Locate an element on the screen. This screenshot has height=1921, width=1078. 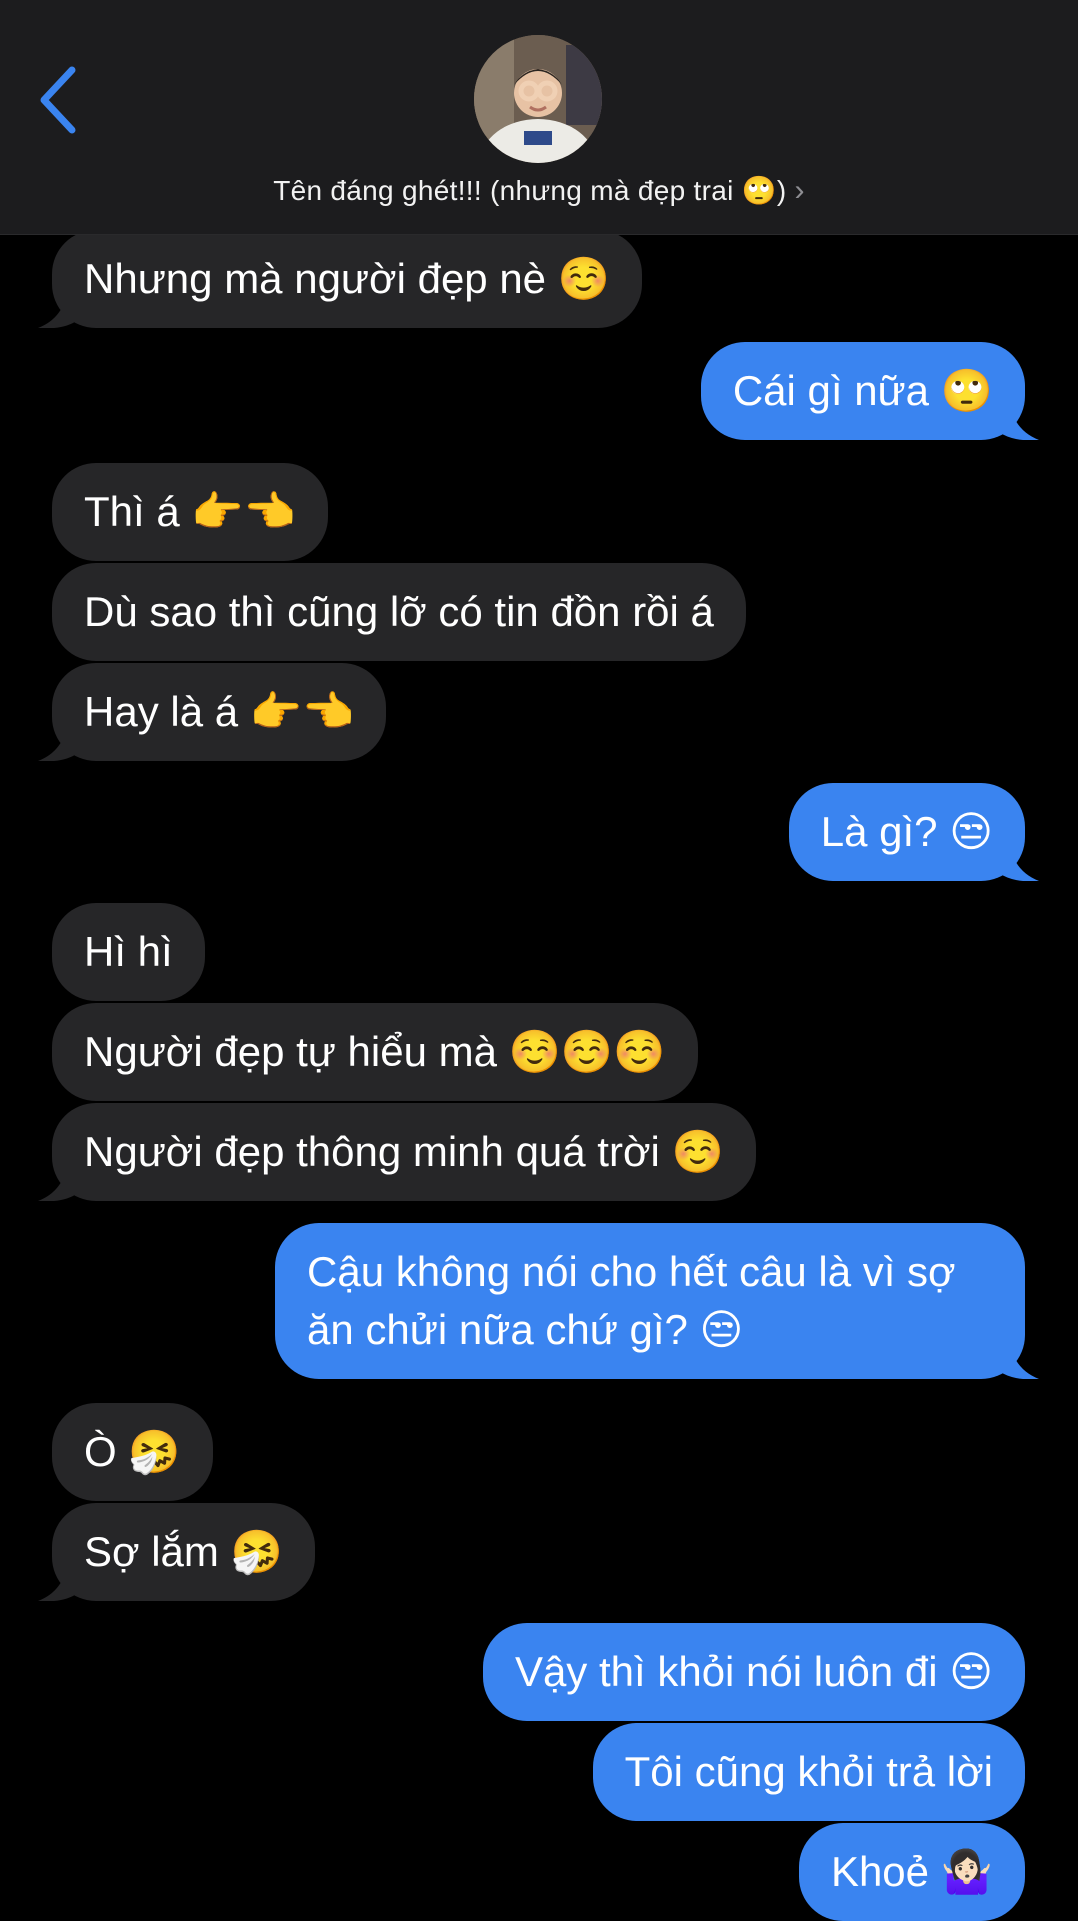
message-text: Hay là á 👉👈 is located at coordinates (219, 711).